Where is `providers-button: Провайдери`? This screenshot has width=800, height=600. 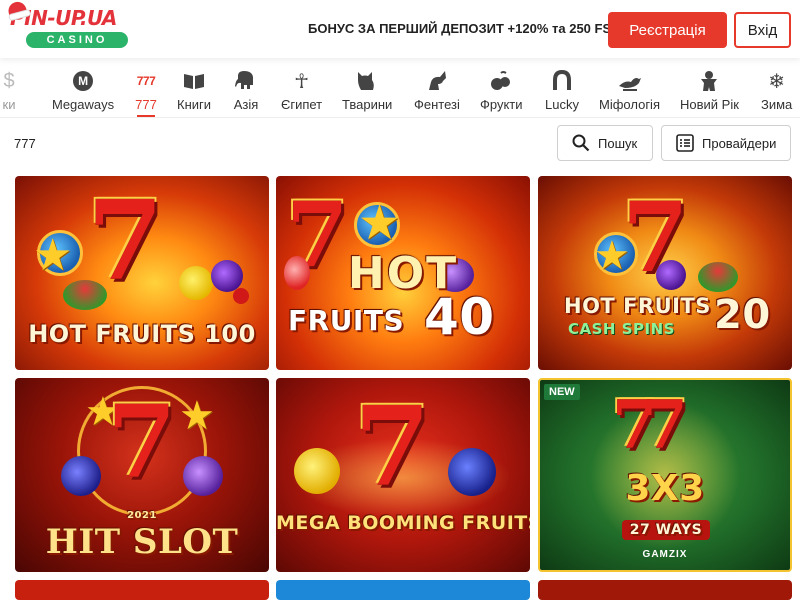
providers-button: Провайдери is located at coordinates (726, 143).